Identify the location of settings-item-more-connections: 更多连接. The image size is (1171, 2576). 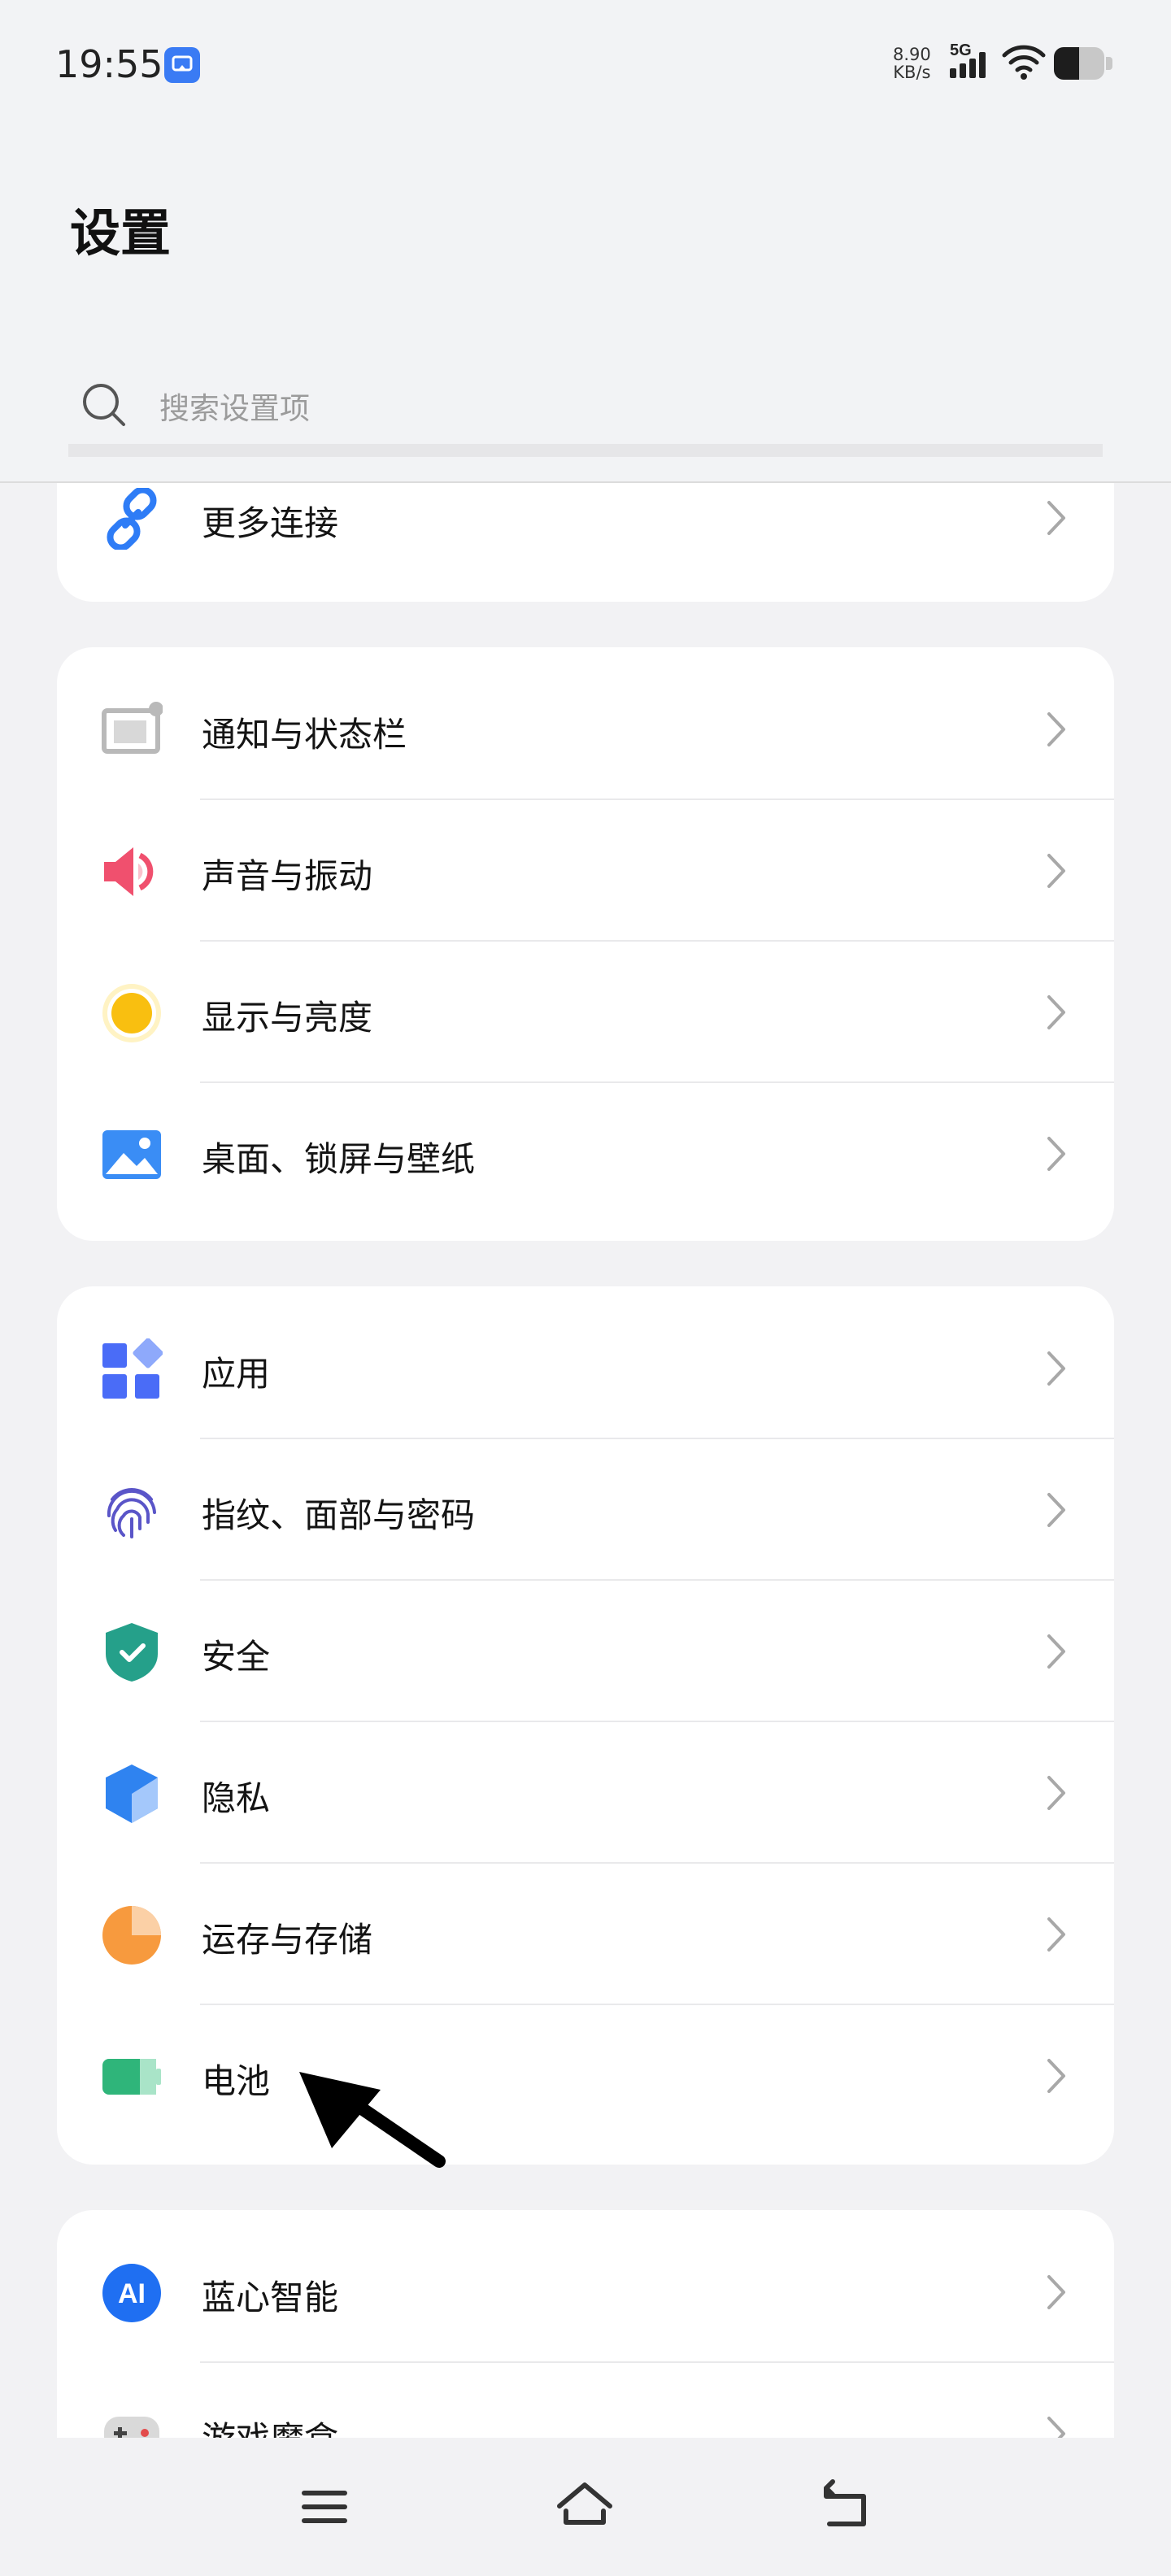
(585, 536).